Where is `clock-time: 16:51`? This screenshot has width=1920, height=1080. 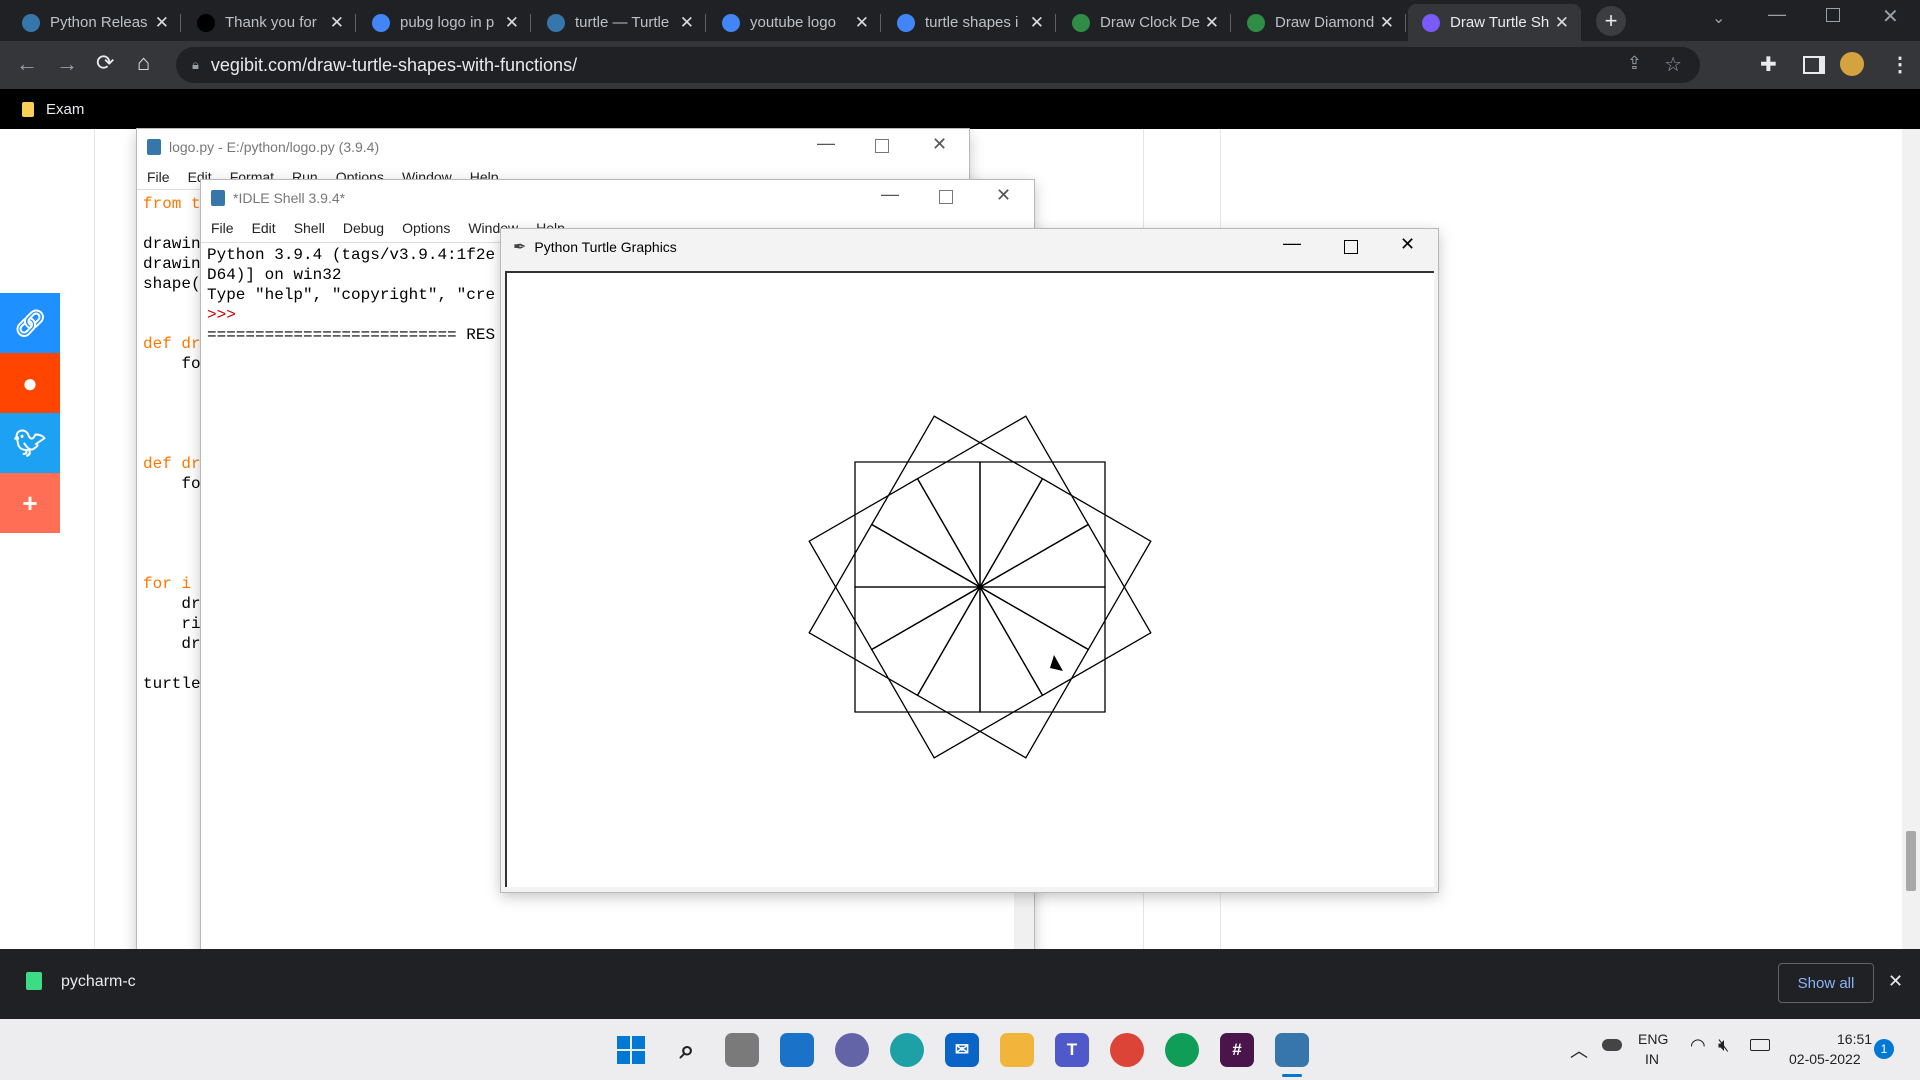
clock-time: 16:51 is located at coordinates (1854, 1039).